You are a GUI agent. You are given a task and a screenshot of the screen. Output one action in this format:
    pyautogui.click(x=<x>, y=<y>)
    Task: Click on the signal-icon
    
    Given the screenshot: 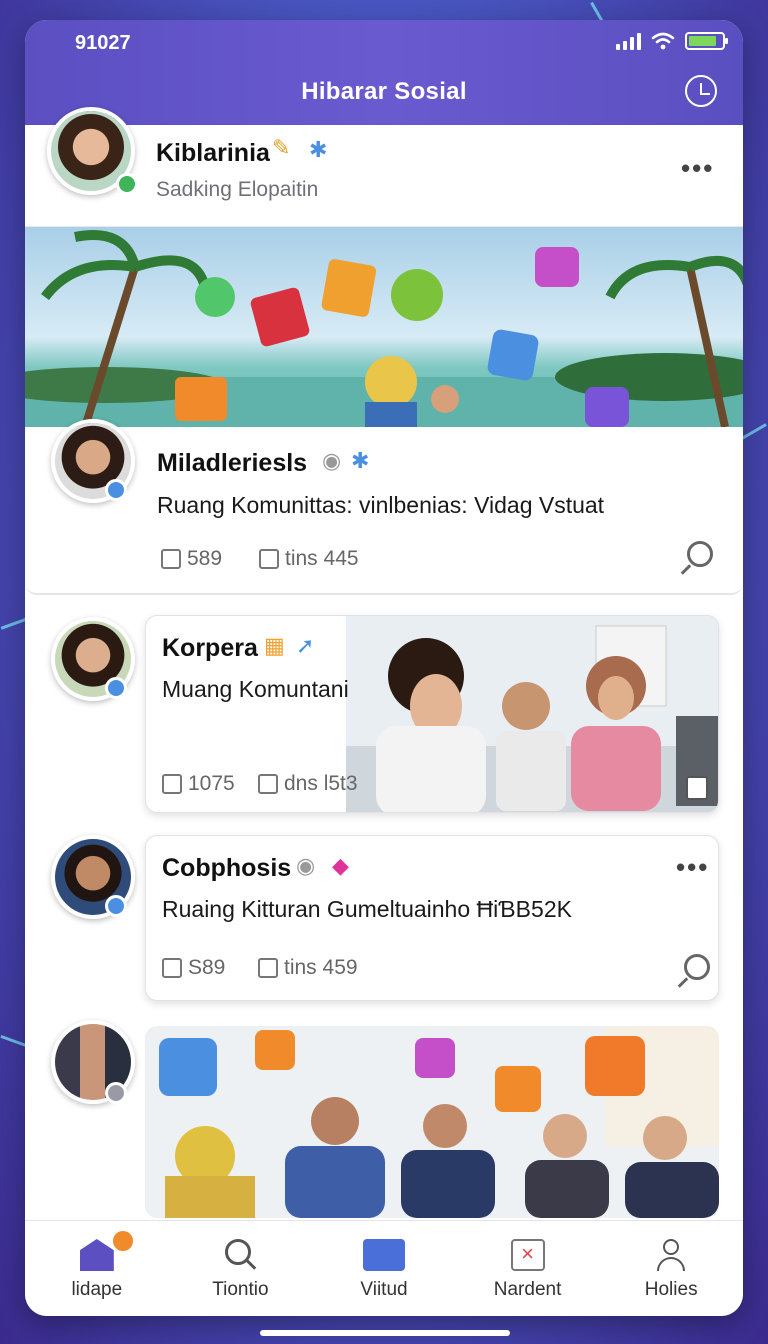 What is the action you would take?
    pyautogui.click(x=628, y=41)
    